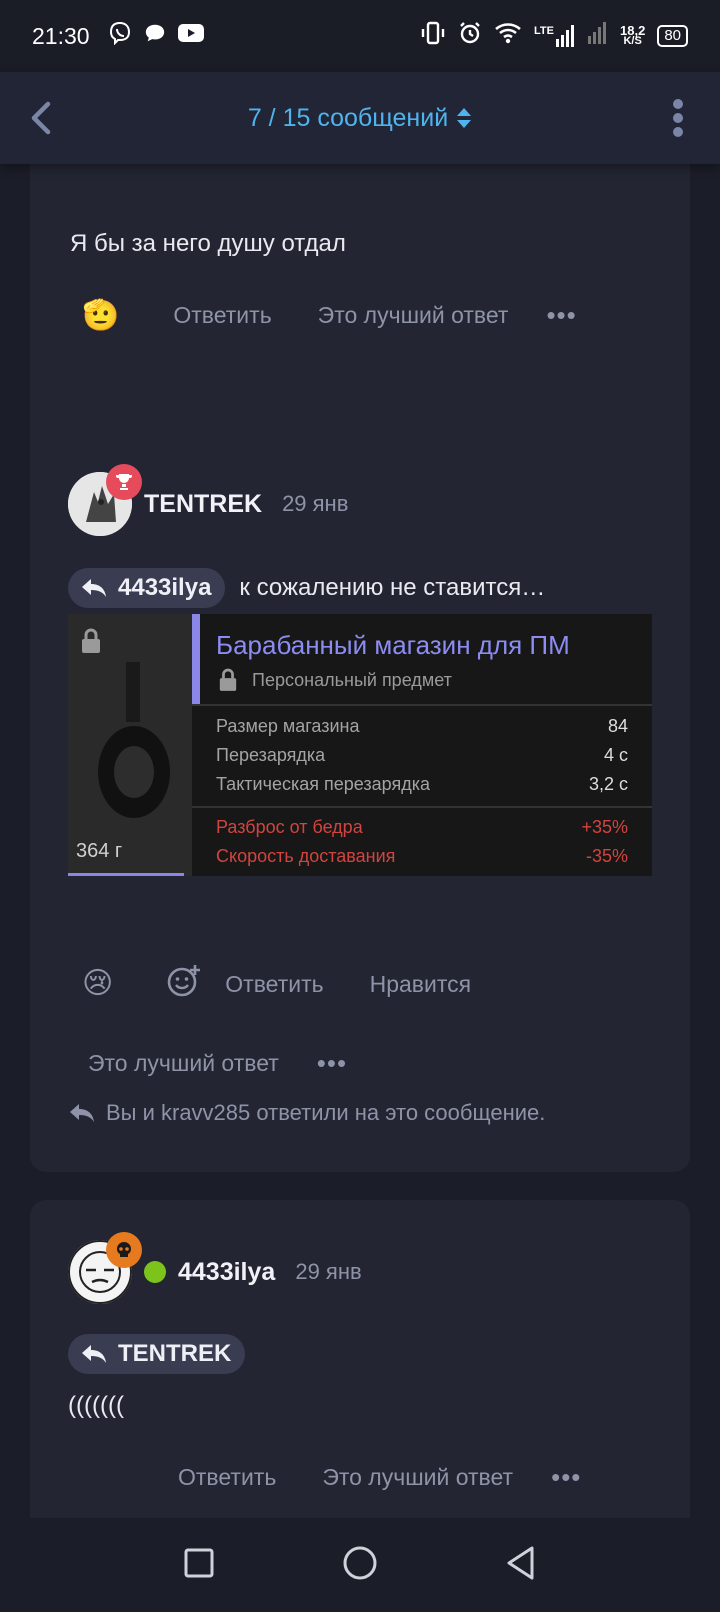 This screenshot has height=1612, width=720. Describe the element at coordinates (100, 315) in the screenshot. I see `salute-emoji-icon: 🫡` at that location.